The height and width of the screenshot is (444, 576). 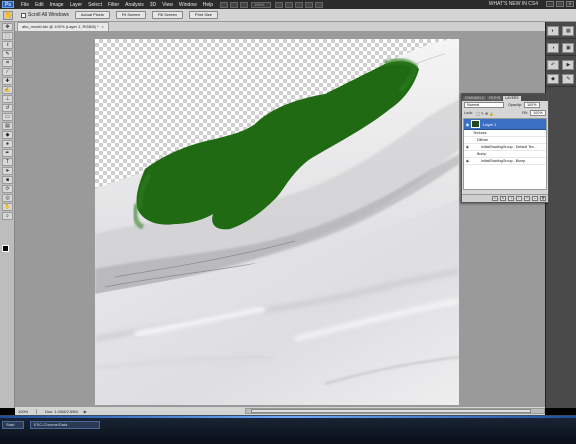 What do you see at coordinates (7, 180) in the screenshot?
I see `shape-tool-icon: ■` at bounding box center [7, 180].